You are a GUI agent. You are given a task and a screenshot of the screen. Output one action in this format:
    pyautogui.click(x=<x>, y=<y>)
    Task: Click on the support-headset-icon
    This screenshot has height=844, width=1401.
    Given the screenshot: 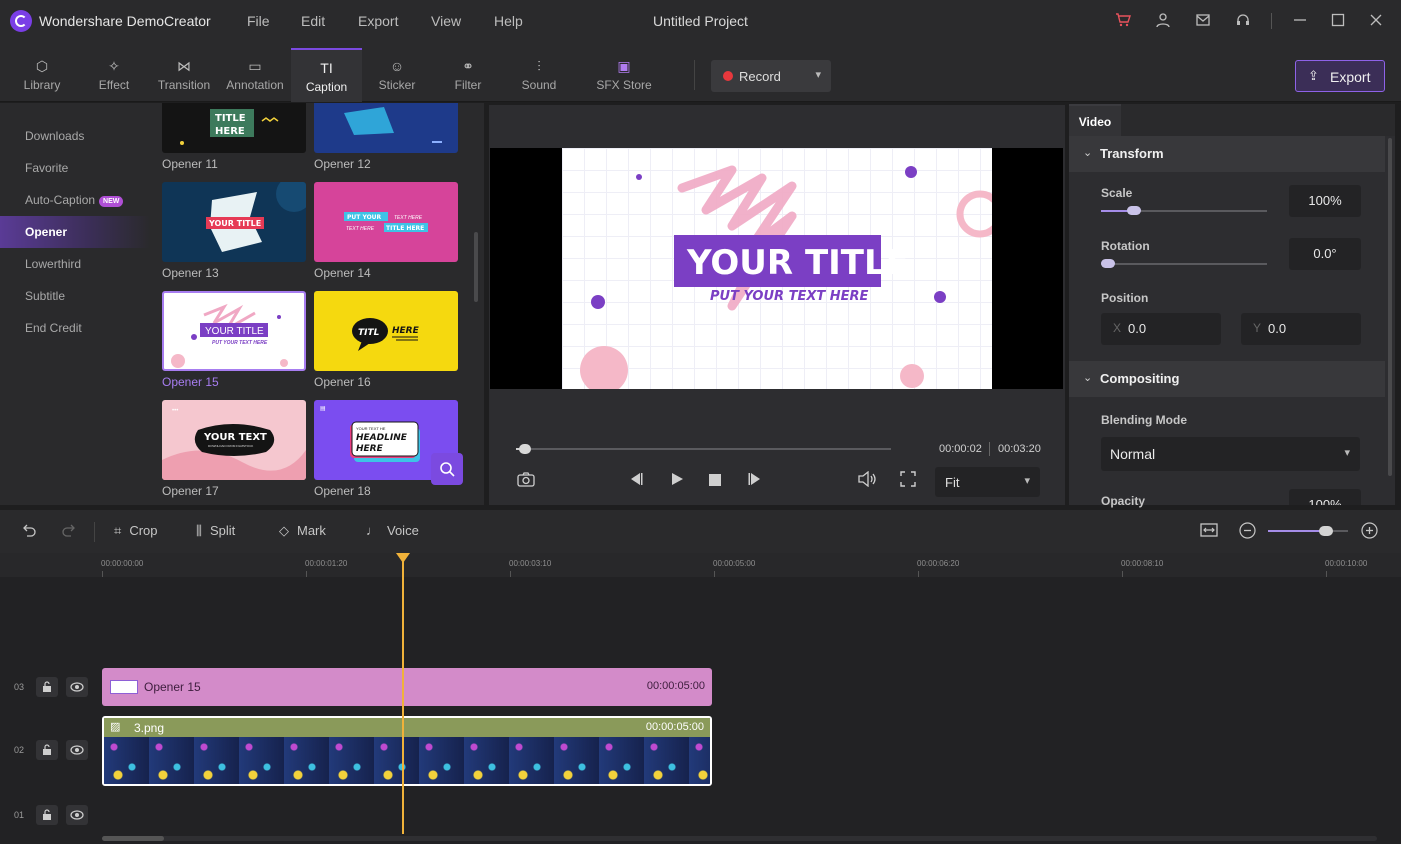 What is the action you would take?
    pyautogui.click(x=1243, y=22)
    